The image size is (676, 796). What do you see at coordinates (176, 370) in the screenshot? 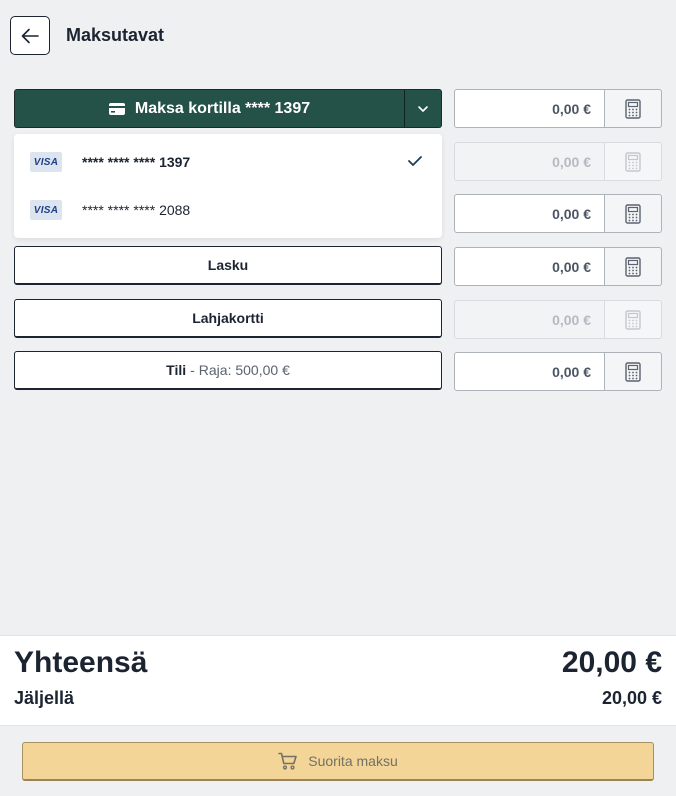
I see `account-label: Tili` at bounding box center [176, 370].